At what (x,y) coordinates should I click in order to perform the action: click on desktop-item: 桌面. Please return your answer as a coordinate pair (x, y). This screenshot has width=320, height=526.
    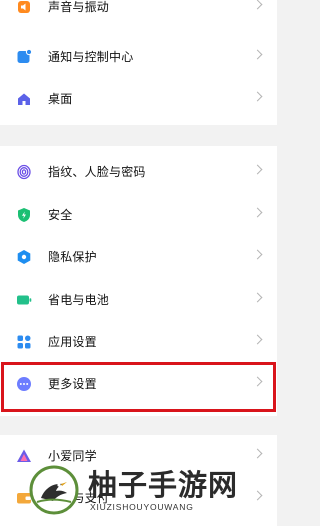
    Looking at the image, I should click on (138, 99).